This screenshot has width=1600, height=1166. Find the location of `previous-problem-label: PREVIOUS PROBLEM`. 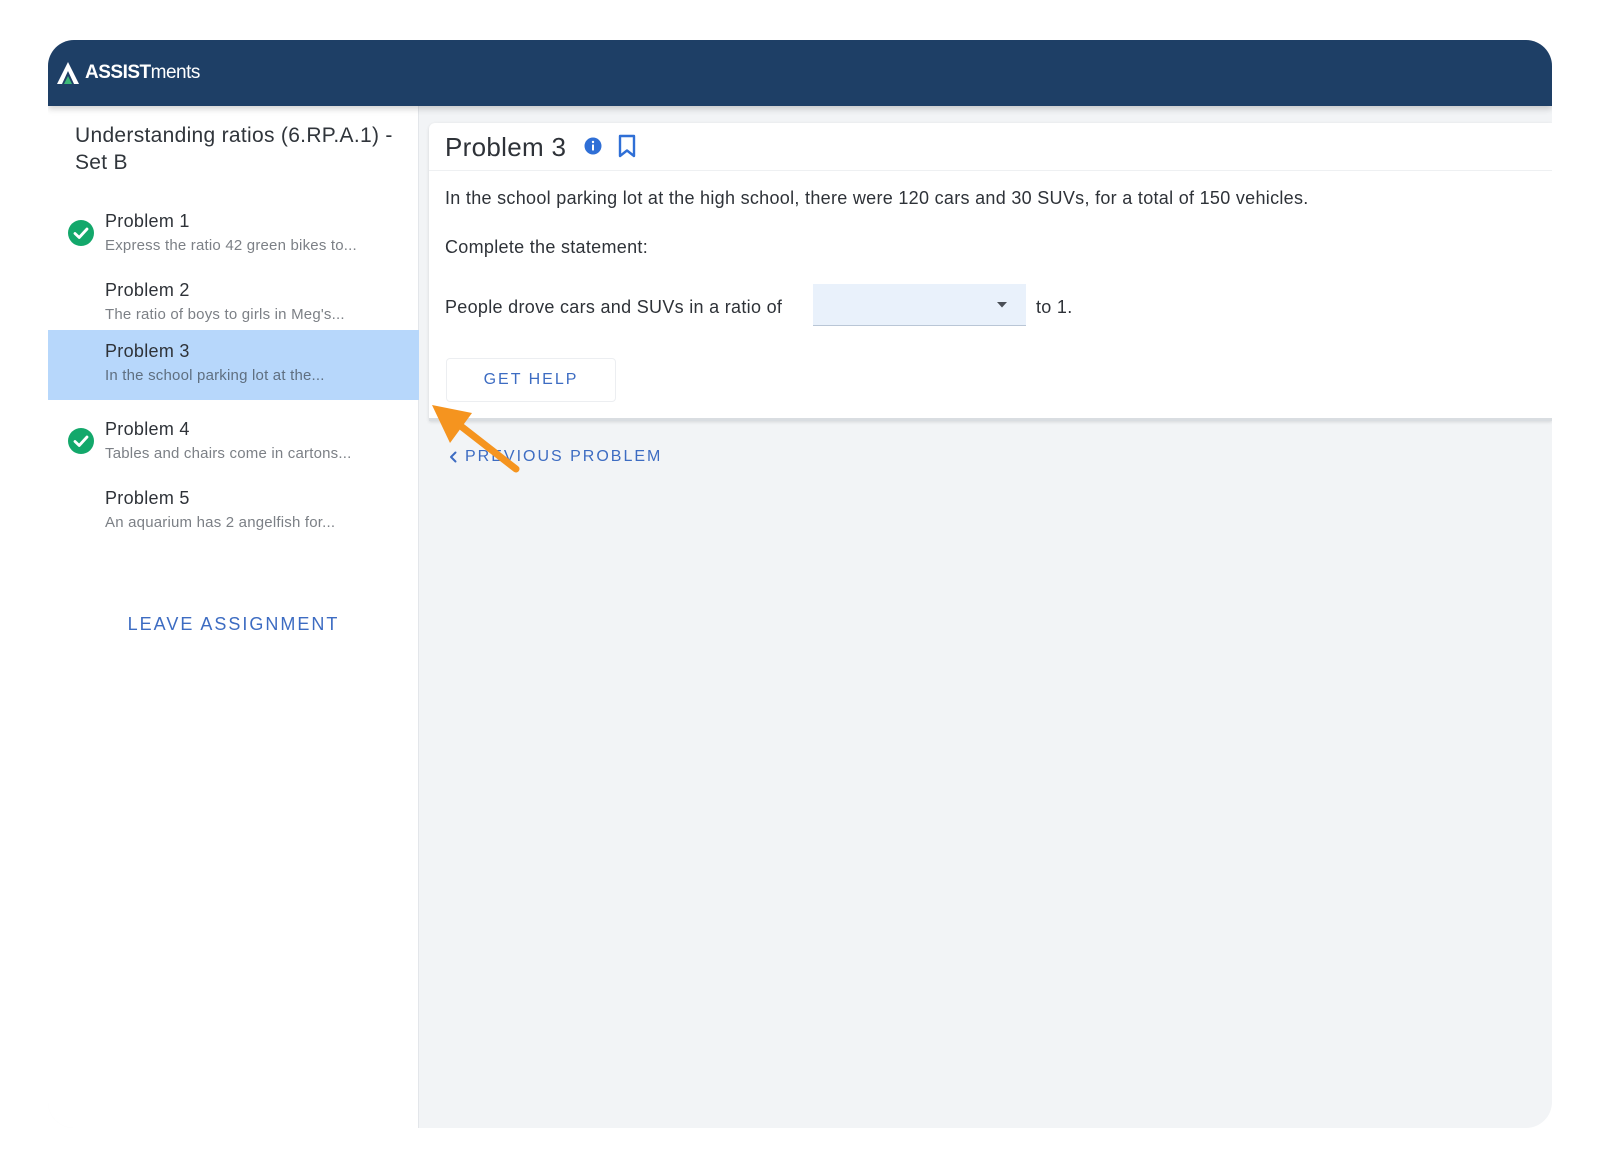

previous-problem-label: PREVIOUS PROBLEM is located at coordinates (564, 456).